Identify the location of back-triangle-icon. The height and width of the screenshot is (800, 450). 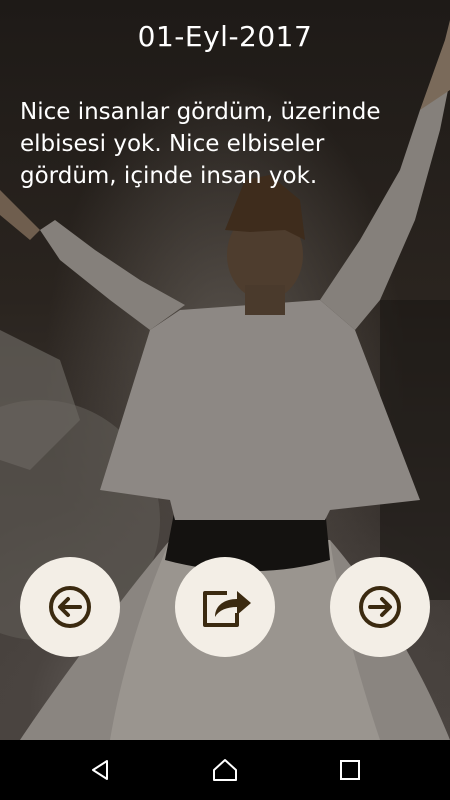
(100, 770).